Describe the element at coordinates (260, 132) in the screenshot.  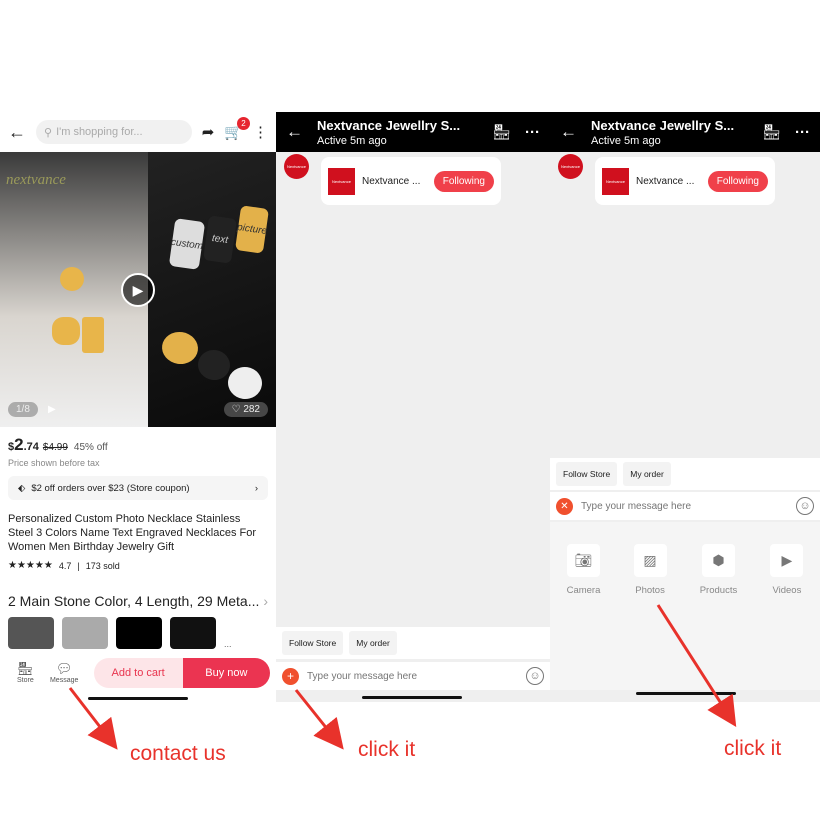
I see `more-icon: ⋮` at that location.